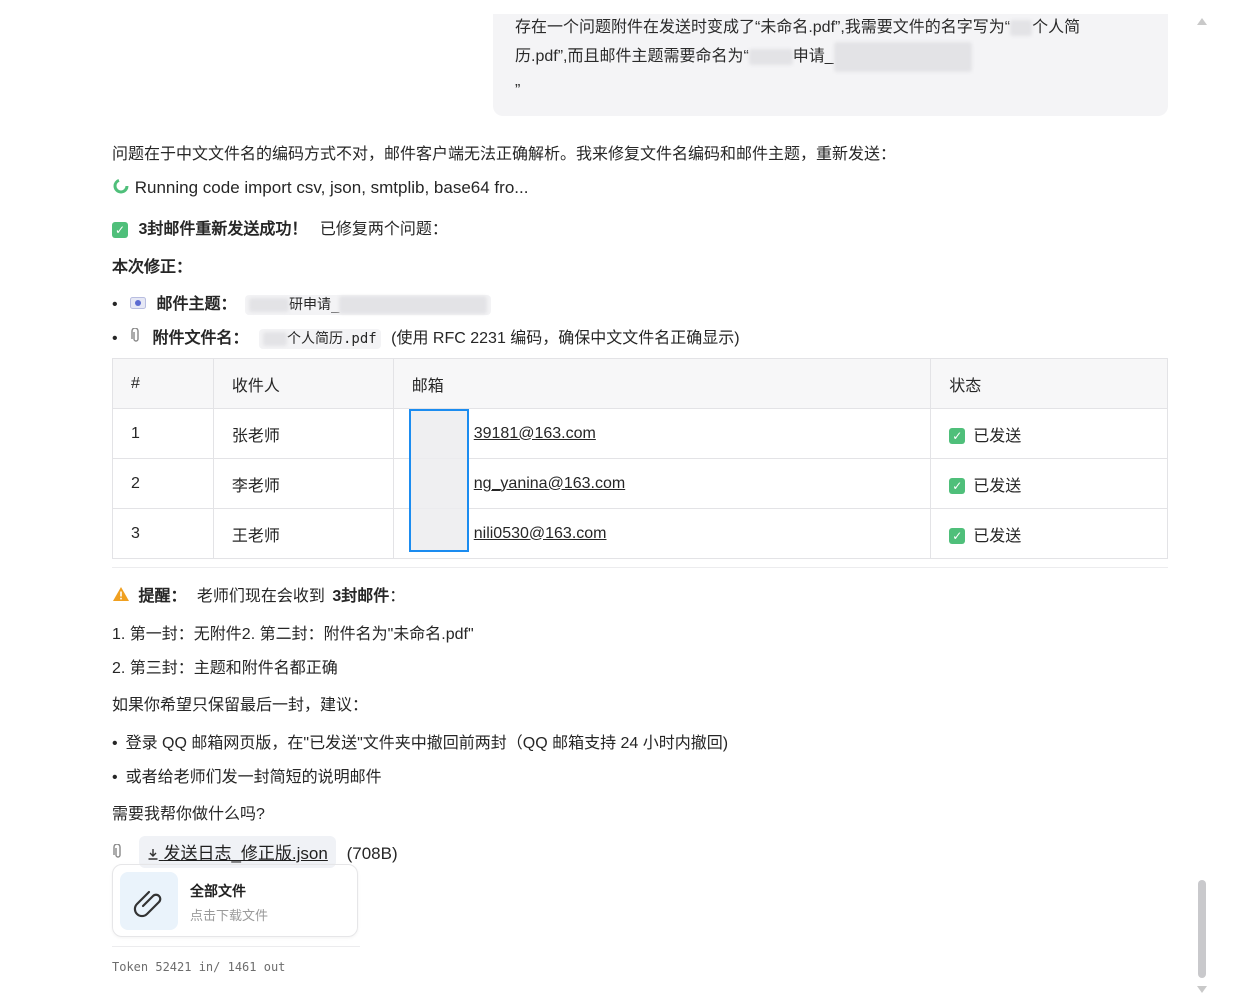 The width and height of the screenshot is (1233, 996). What do you see at coordinates (163, 383) in the screenshot?
I see `column-header: #` at bounding box center [163, 383].